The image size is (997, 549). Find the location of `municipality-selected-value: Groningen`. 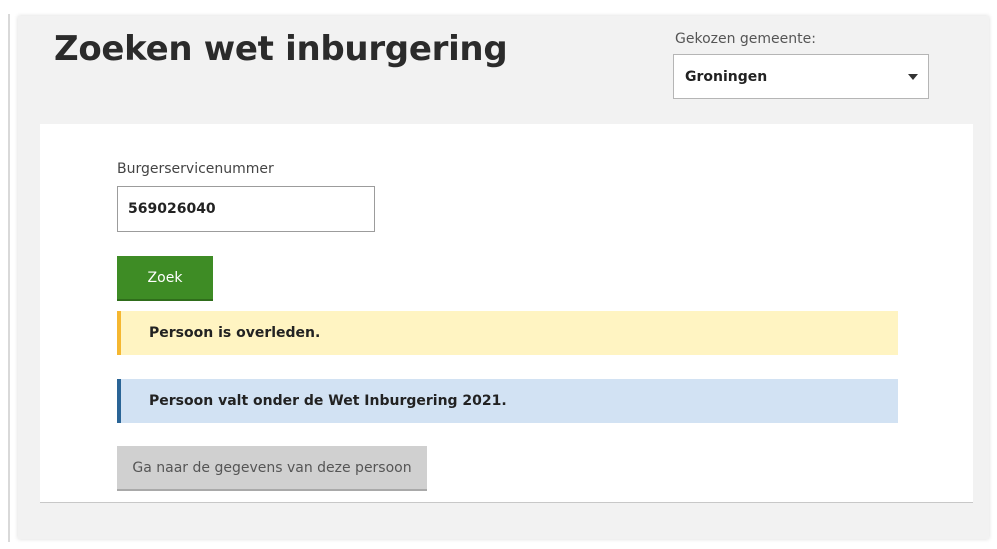

municipality-selected-value: Groningen is located at coordinates (726, 76).